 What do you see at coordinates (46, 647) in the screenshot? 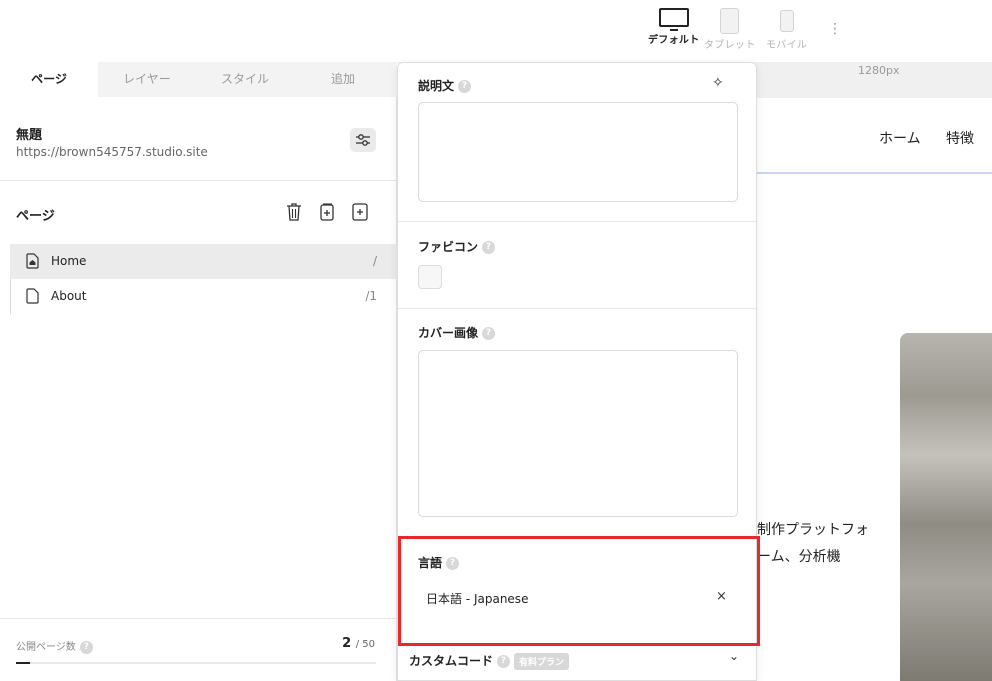
I see `published-pages-text: 公開ページ数` at bounding box center [46, 647].